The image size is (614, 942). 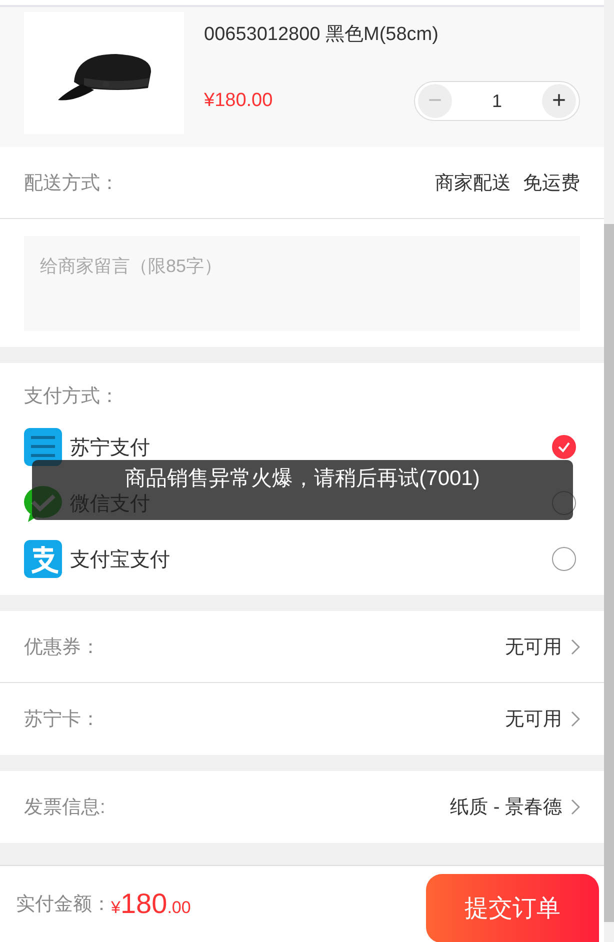 What do you see at coordinates (151, 904) in the screenshot?
I see `total-amount: ¥180.00` at bounding box center [151, 904].